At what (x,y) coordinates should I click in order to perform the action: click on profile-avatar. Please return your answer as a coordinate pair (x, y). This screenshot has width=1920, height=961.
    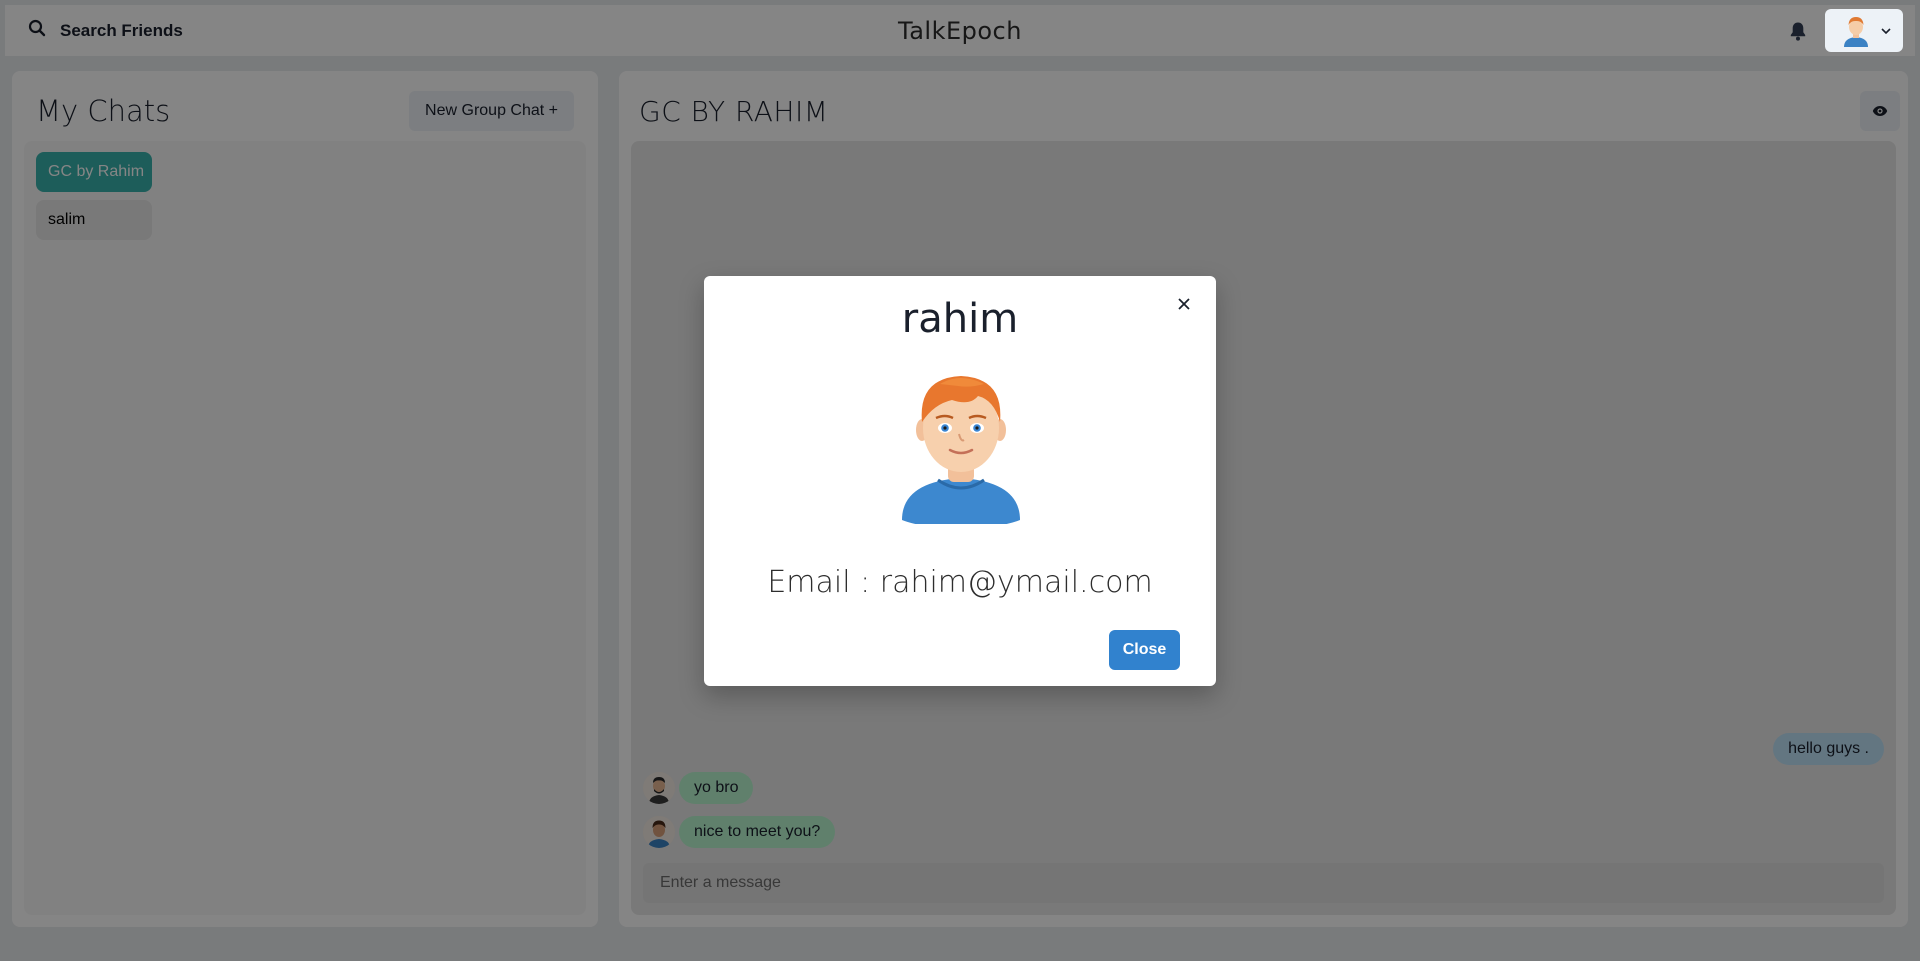
    Looking at the image, I should click on (961, 449).